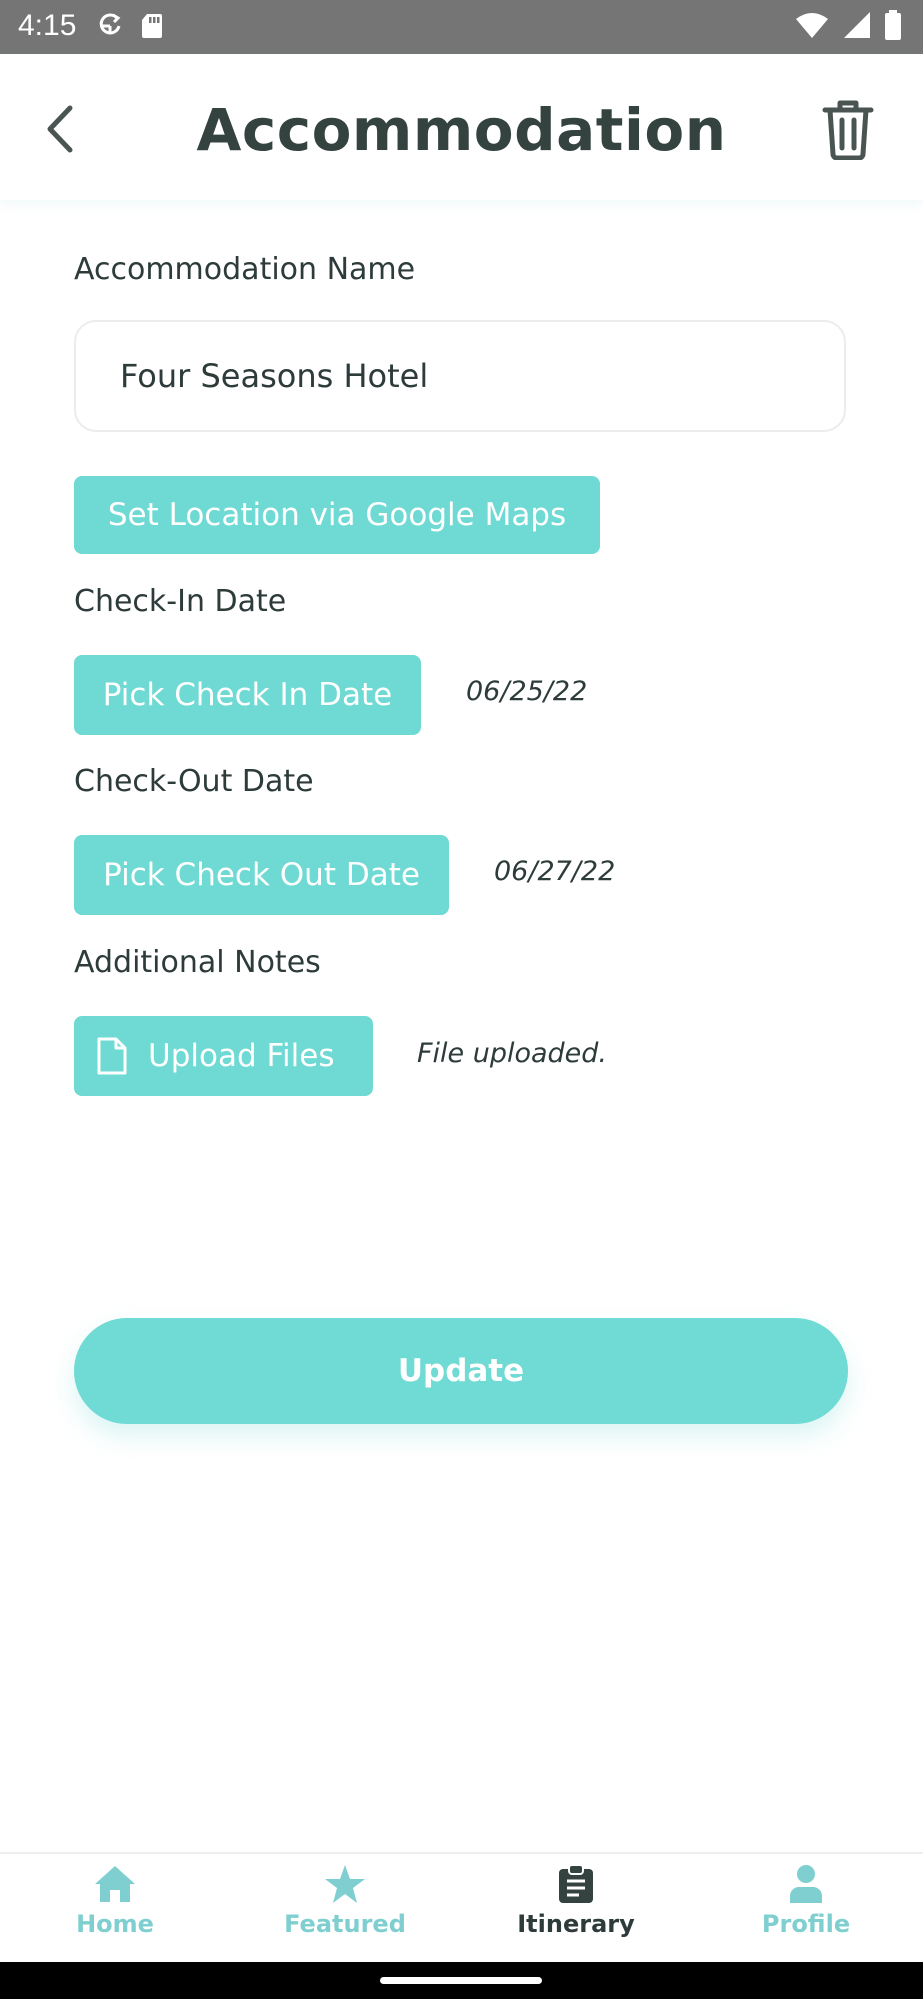  What do you see at coordinates (197, 962) in the screenshot?
I see `additional-notes-label: Additional Notes` at bounding box center [197, 962].